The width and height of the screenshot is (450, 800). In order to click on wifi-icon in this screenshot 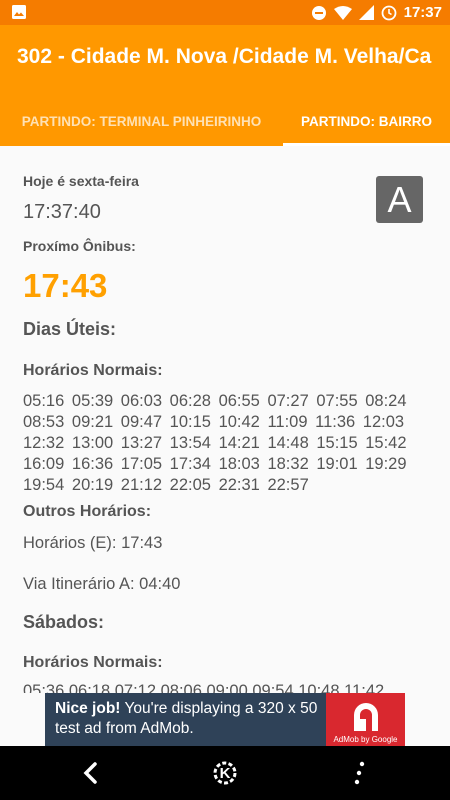, I will do `click(342, 12)`.